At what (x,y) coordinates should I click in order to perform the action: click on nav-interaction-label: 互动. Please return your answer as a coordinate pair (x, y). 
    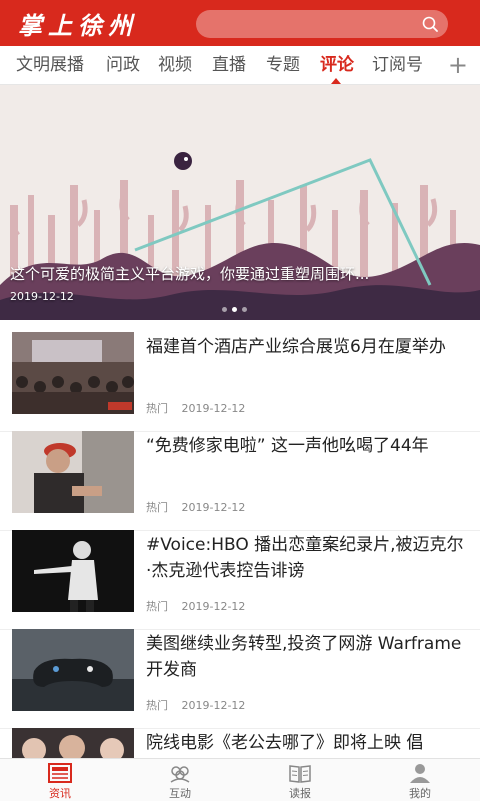
    Looking at the image, I should click on (180, 793).